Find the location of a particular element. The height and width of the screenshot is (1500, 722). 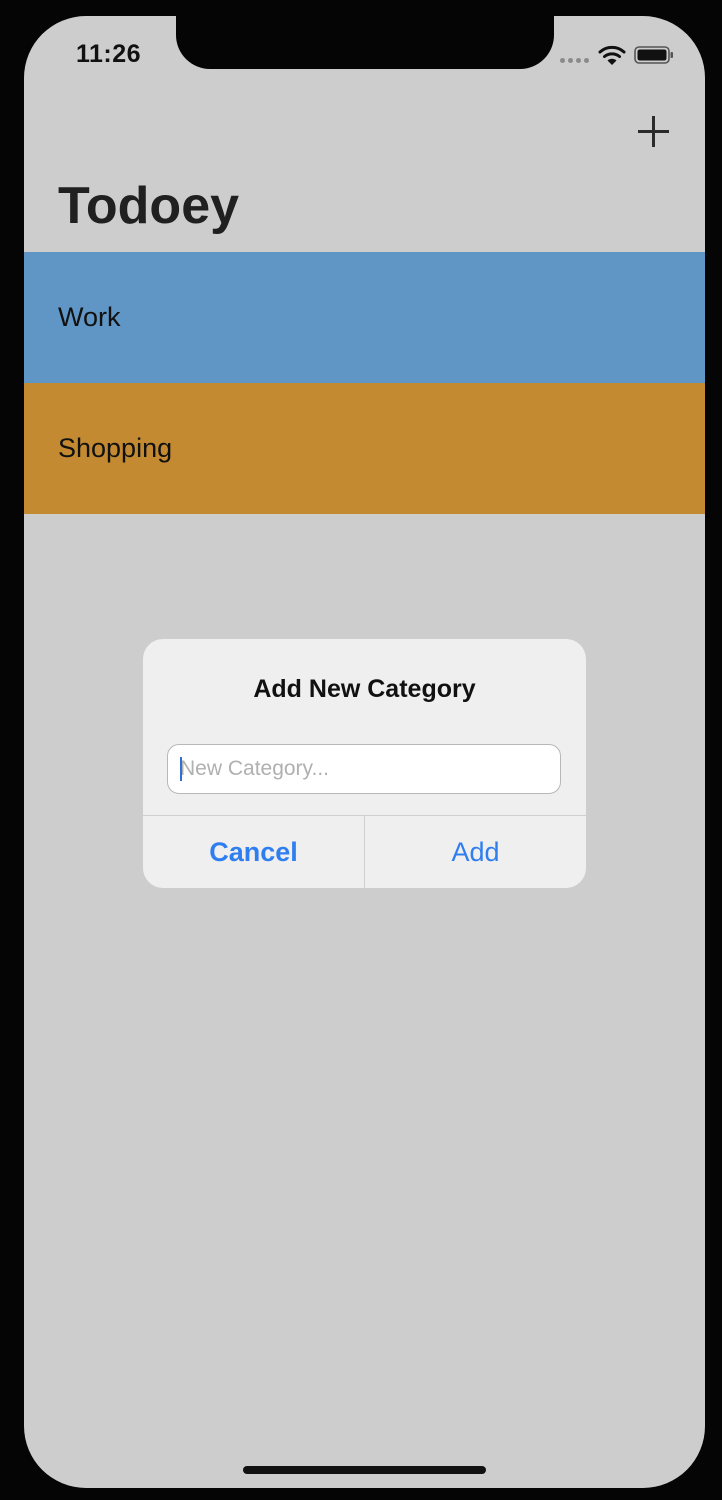

home-indicator is located at coordinates (364, 1470).